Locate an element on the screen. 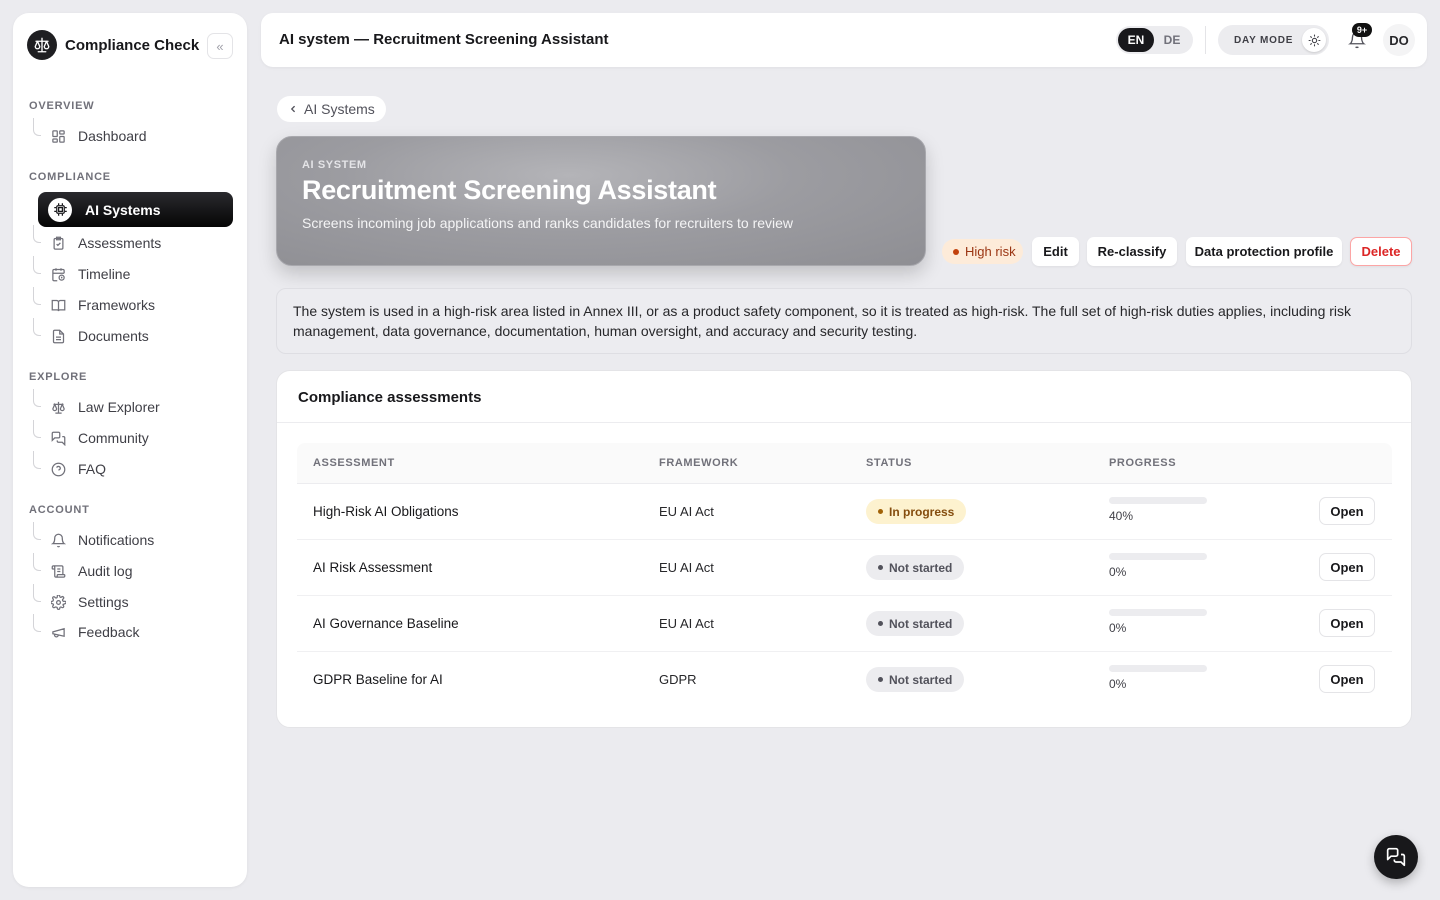 This screenshot has width=1440, height=900. status-badge: In progress is located at coordinates (916, 511).